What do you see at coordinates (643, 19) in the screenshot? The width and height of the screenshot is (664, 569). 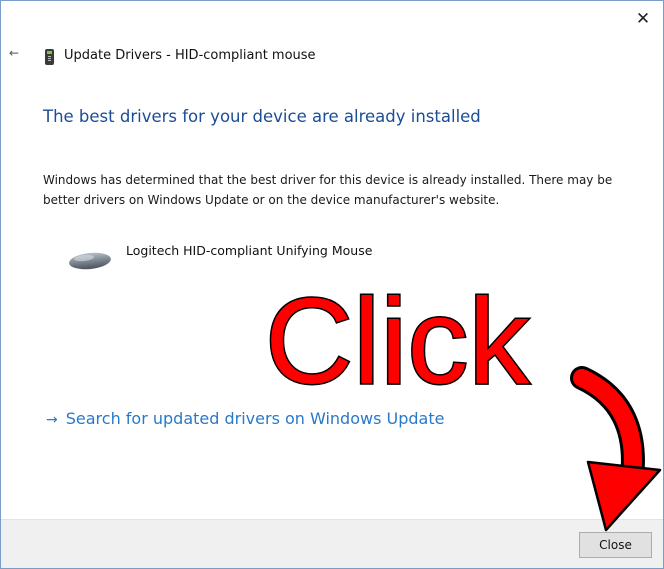 I see `close-window-icon: ✕` at bounding box center [643, 19].